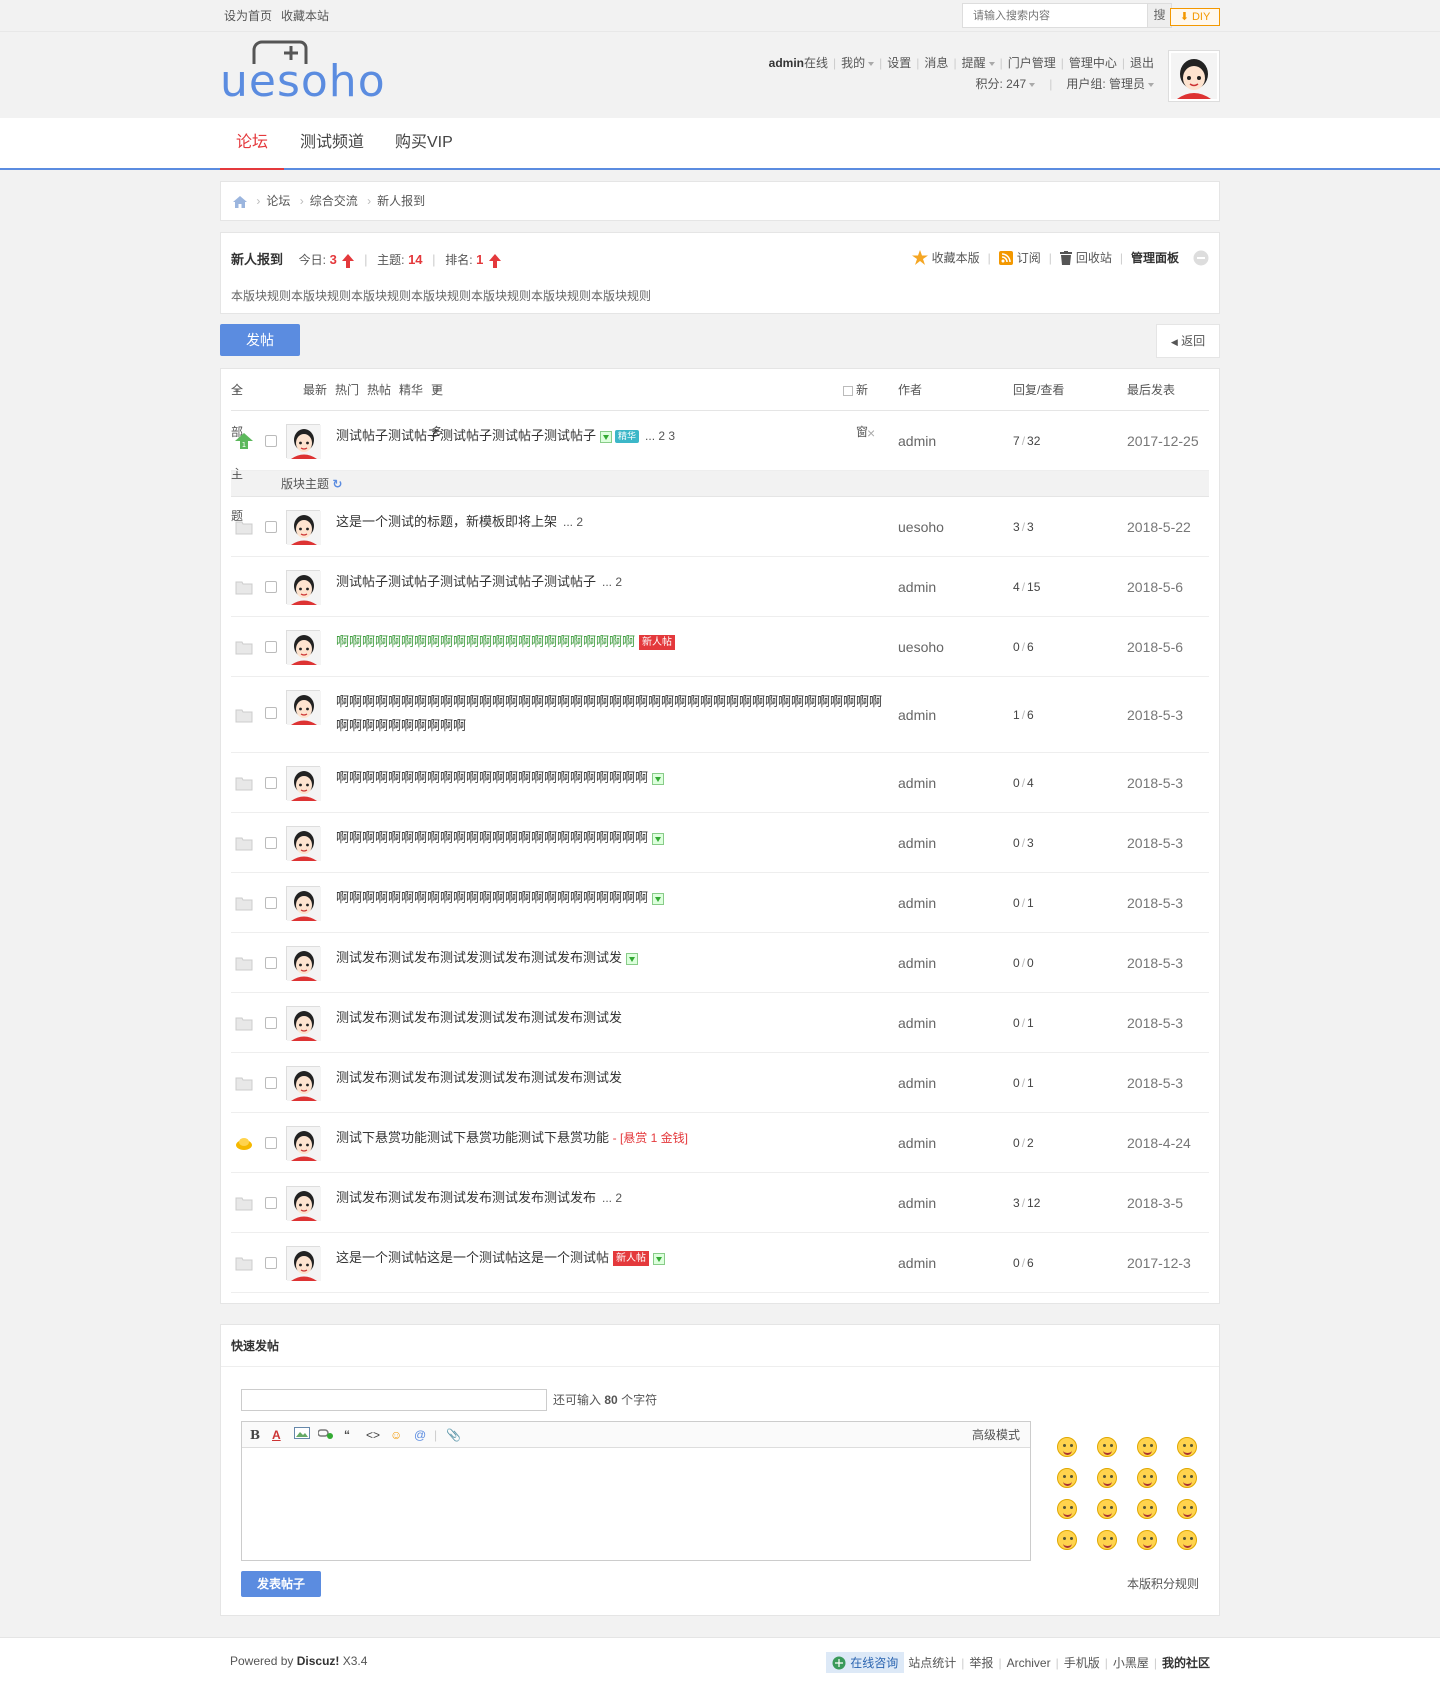 This screenshot has width=1440, height=1684. I want to click on menu-portal-admin: 门户管理, so click(1032, 63).